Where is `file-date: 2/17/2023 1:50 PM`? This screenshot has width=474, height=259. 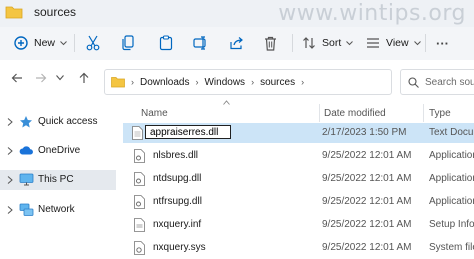
file-date: 2/17/2023 1:50 PM is located at coordinates (364, 132).